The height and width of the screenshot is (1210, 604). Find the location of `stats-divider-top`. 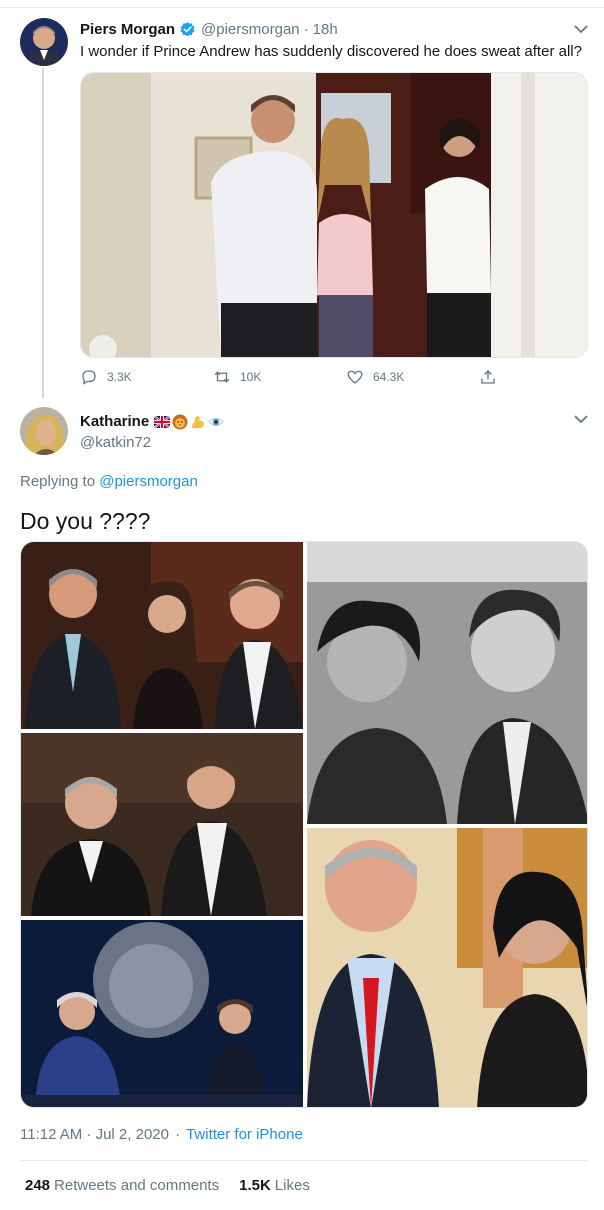

stats-divider-top is located at coordinates (304, 1160).